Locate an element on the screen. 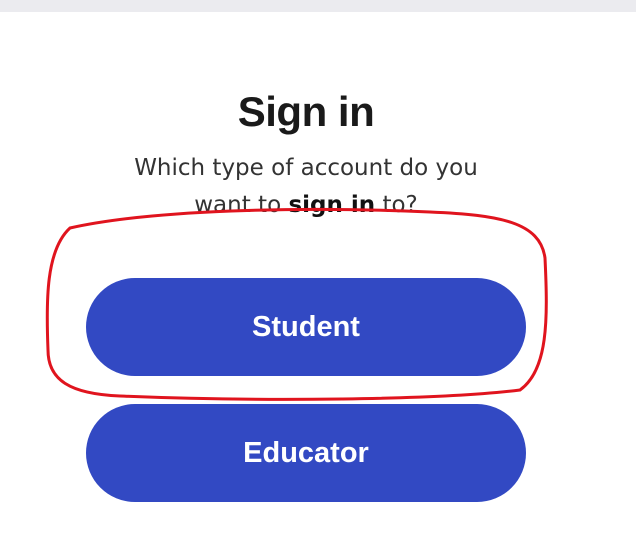 The image size is (636, 556). page-top-strip is located at coordinates (318, 6).